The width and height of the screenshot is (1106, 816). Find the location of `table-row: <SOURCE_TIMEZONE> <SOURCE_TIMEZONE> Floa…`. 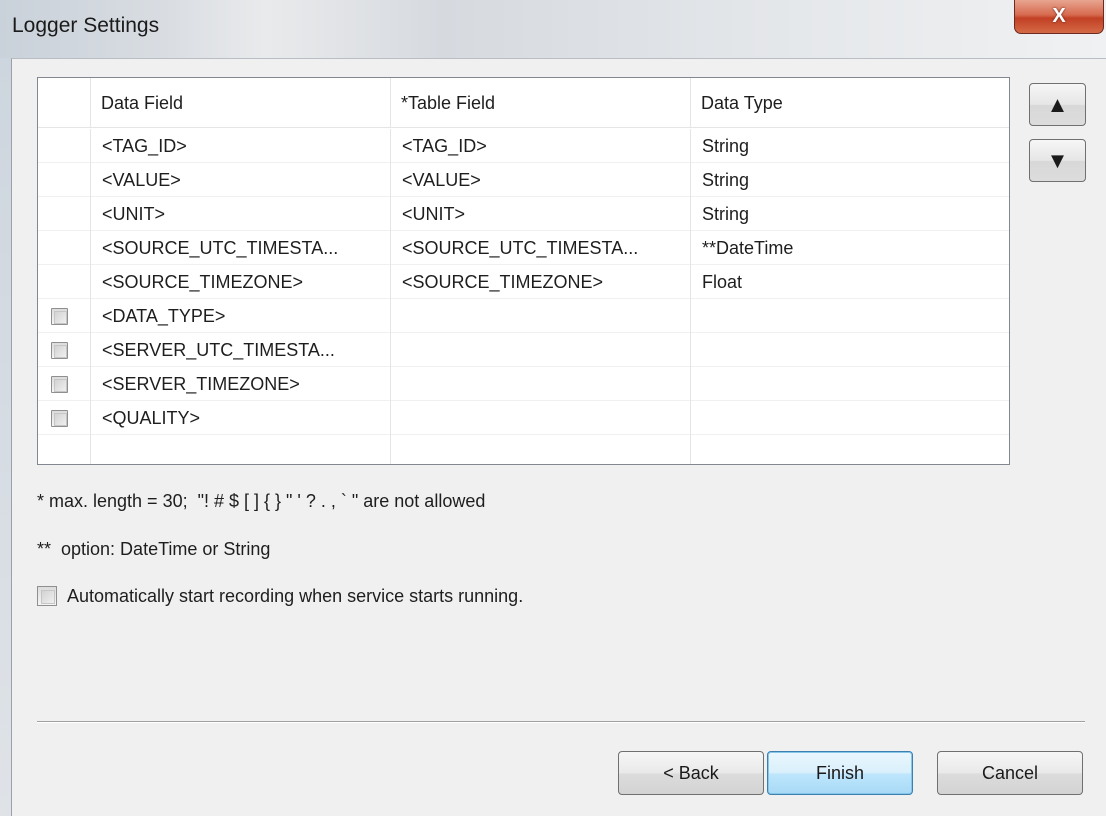

table-row: <SOURCE_TIMEZONE> <SOURCE_TIMEZONE> Floa… is located at coordinates (523, 282).